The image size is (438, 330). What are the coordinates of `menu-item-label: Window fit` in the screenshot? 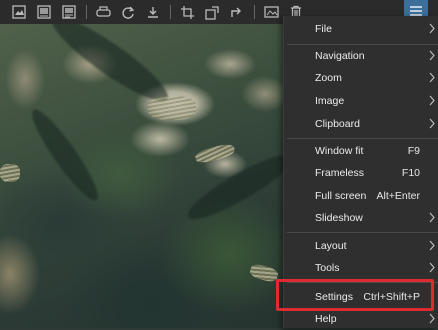 It's located at (339, 151).